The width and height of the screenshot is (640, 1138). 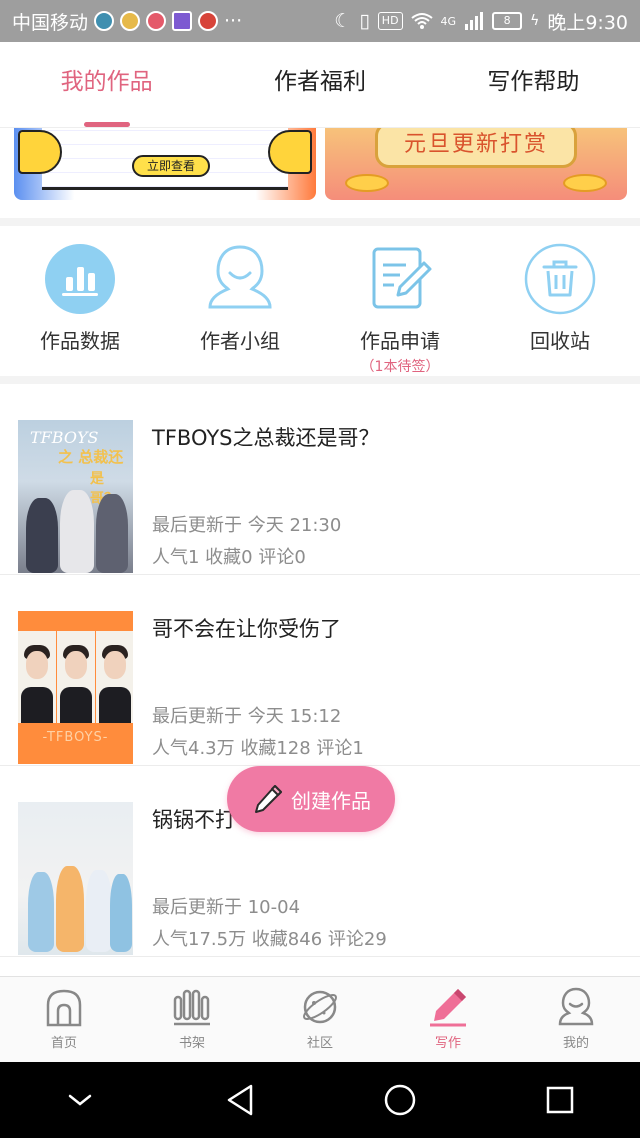 I want to click on nav-bookshelf: 书架, so click(x=192, y=1019).